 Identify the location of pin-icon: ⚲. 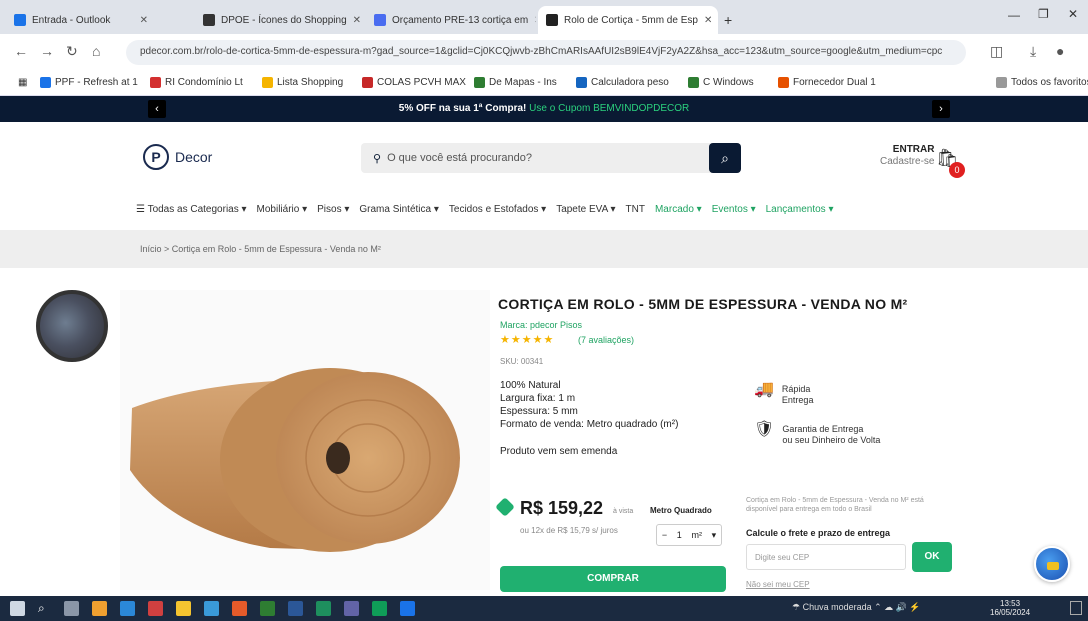
(377, 158).